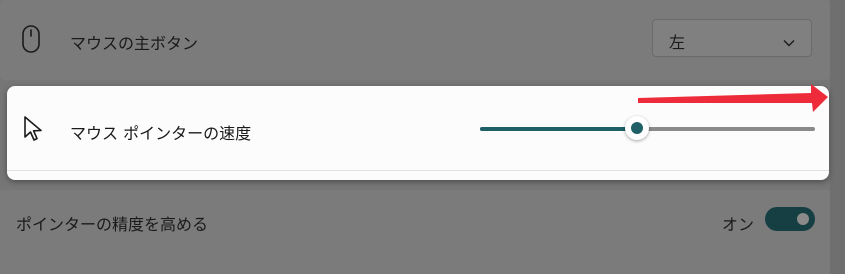 The width and height of the screenshot is (845, 274). I want to click on toggle-knob, so click(803, 219).